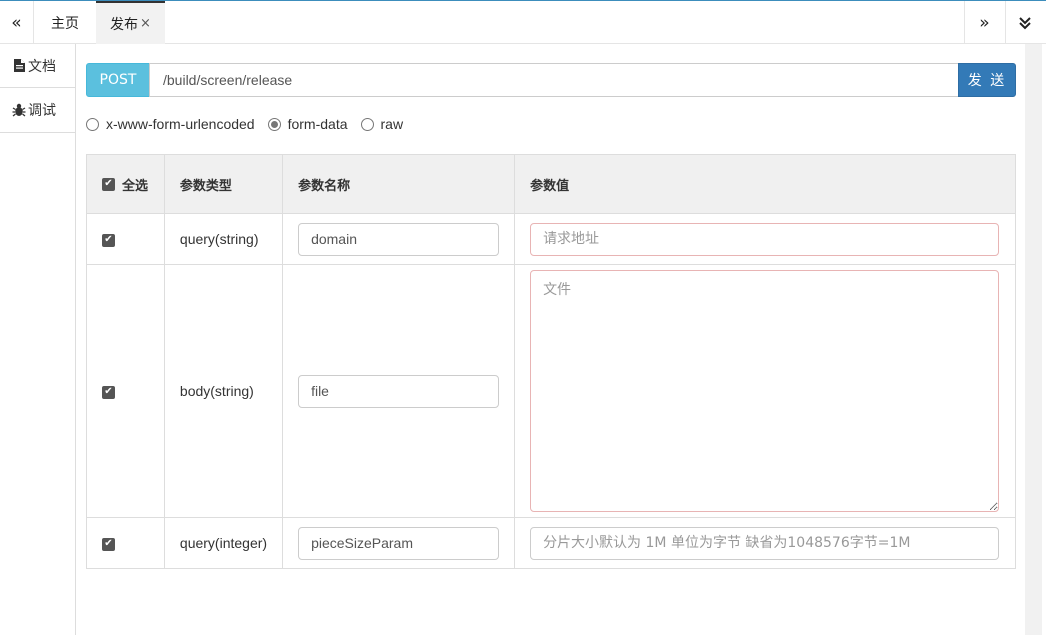 This screenshot has height=635, width=1046. I want to click on radio-form-data, so click(274, 124).